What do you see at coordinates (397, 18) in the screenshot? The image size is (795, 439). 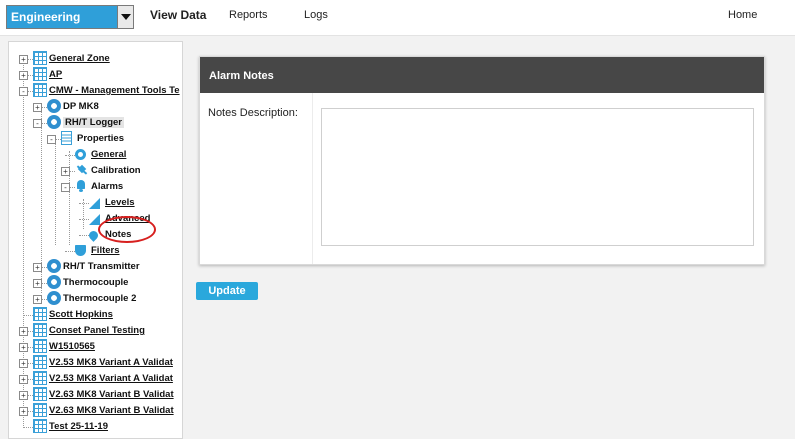 I see `top-bar: Engineering View Data Reports Logs Home` at bounding box center [397, 18].